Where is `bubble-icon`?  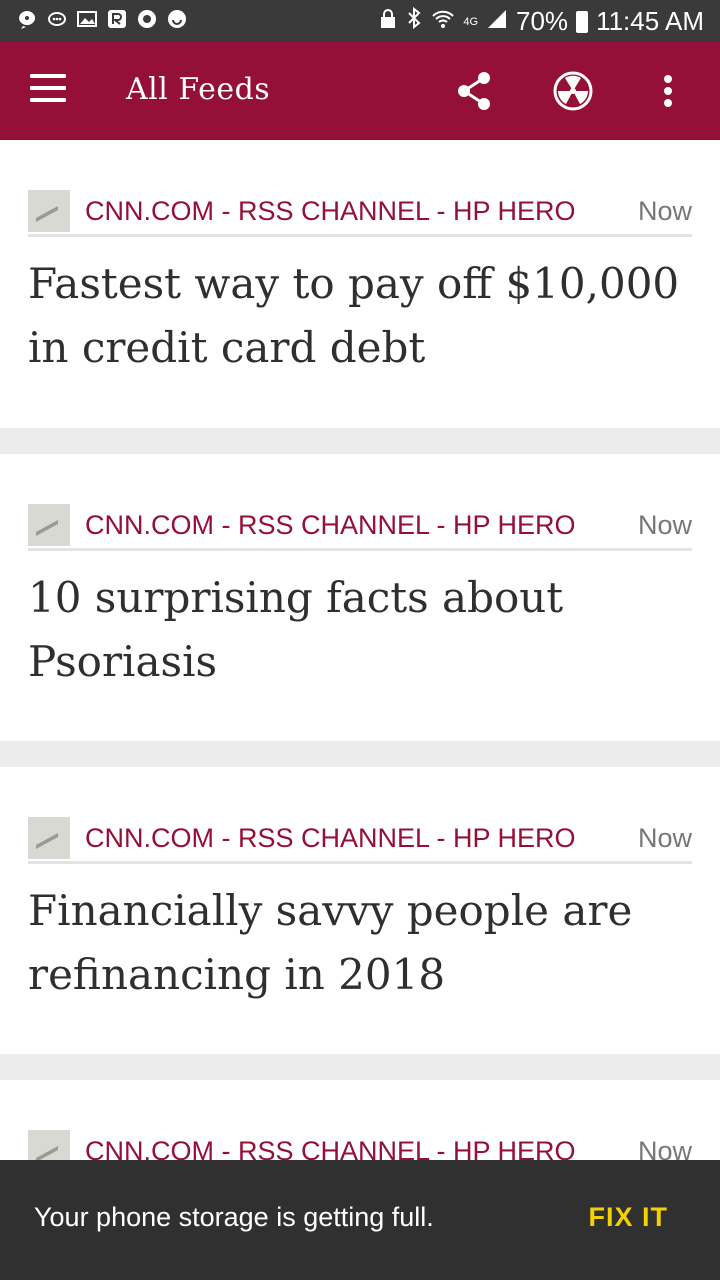
bubble-icon is located at coordinates (57, 19).